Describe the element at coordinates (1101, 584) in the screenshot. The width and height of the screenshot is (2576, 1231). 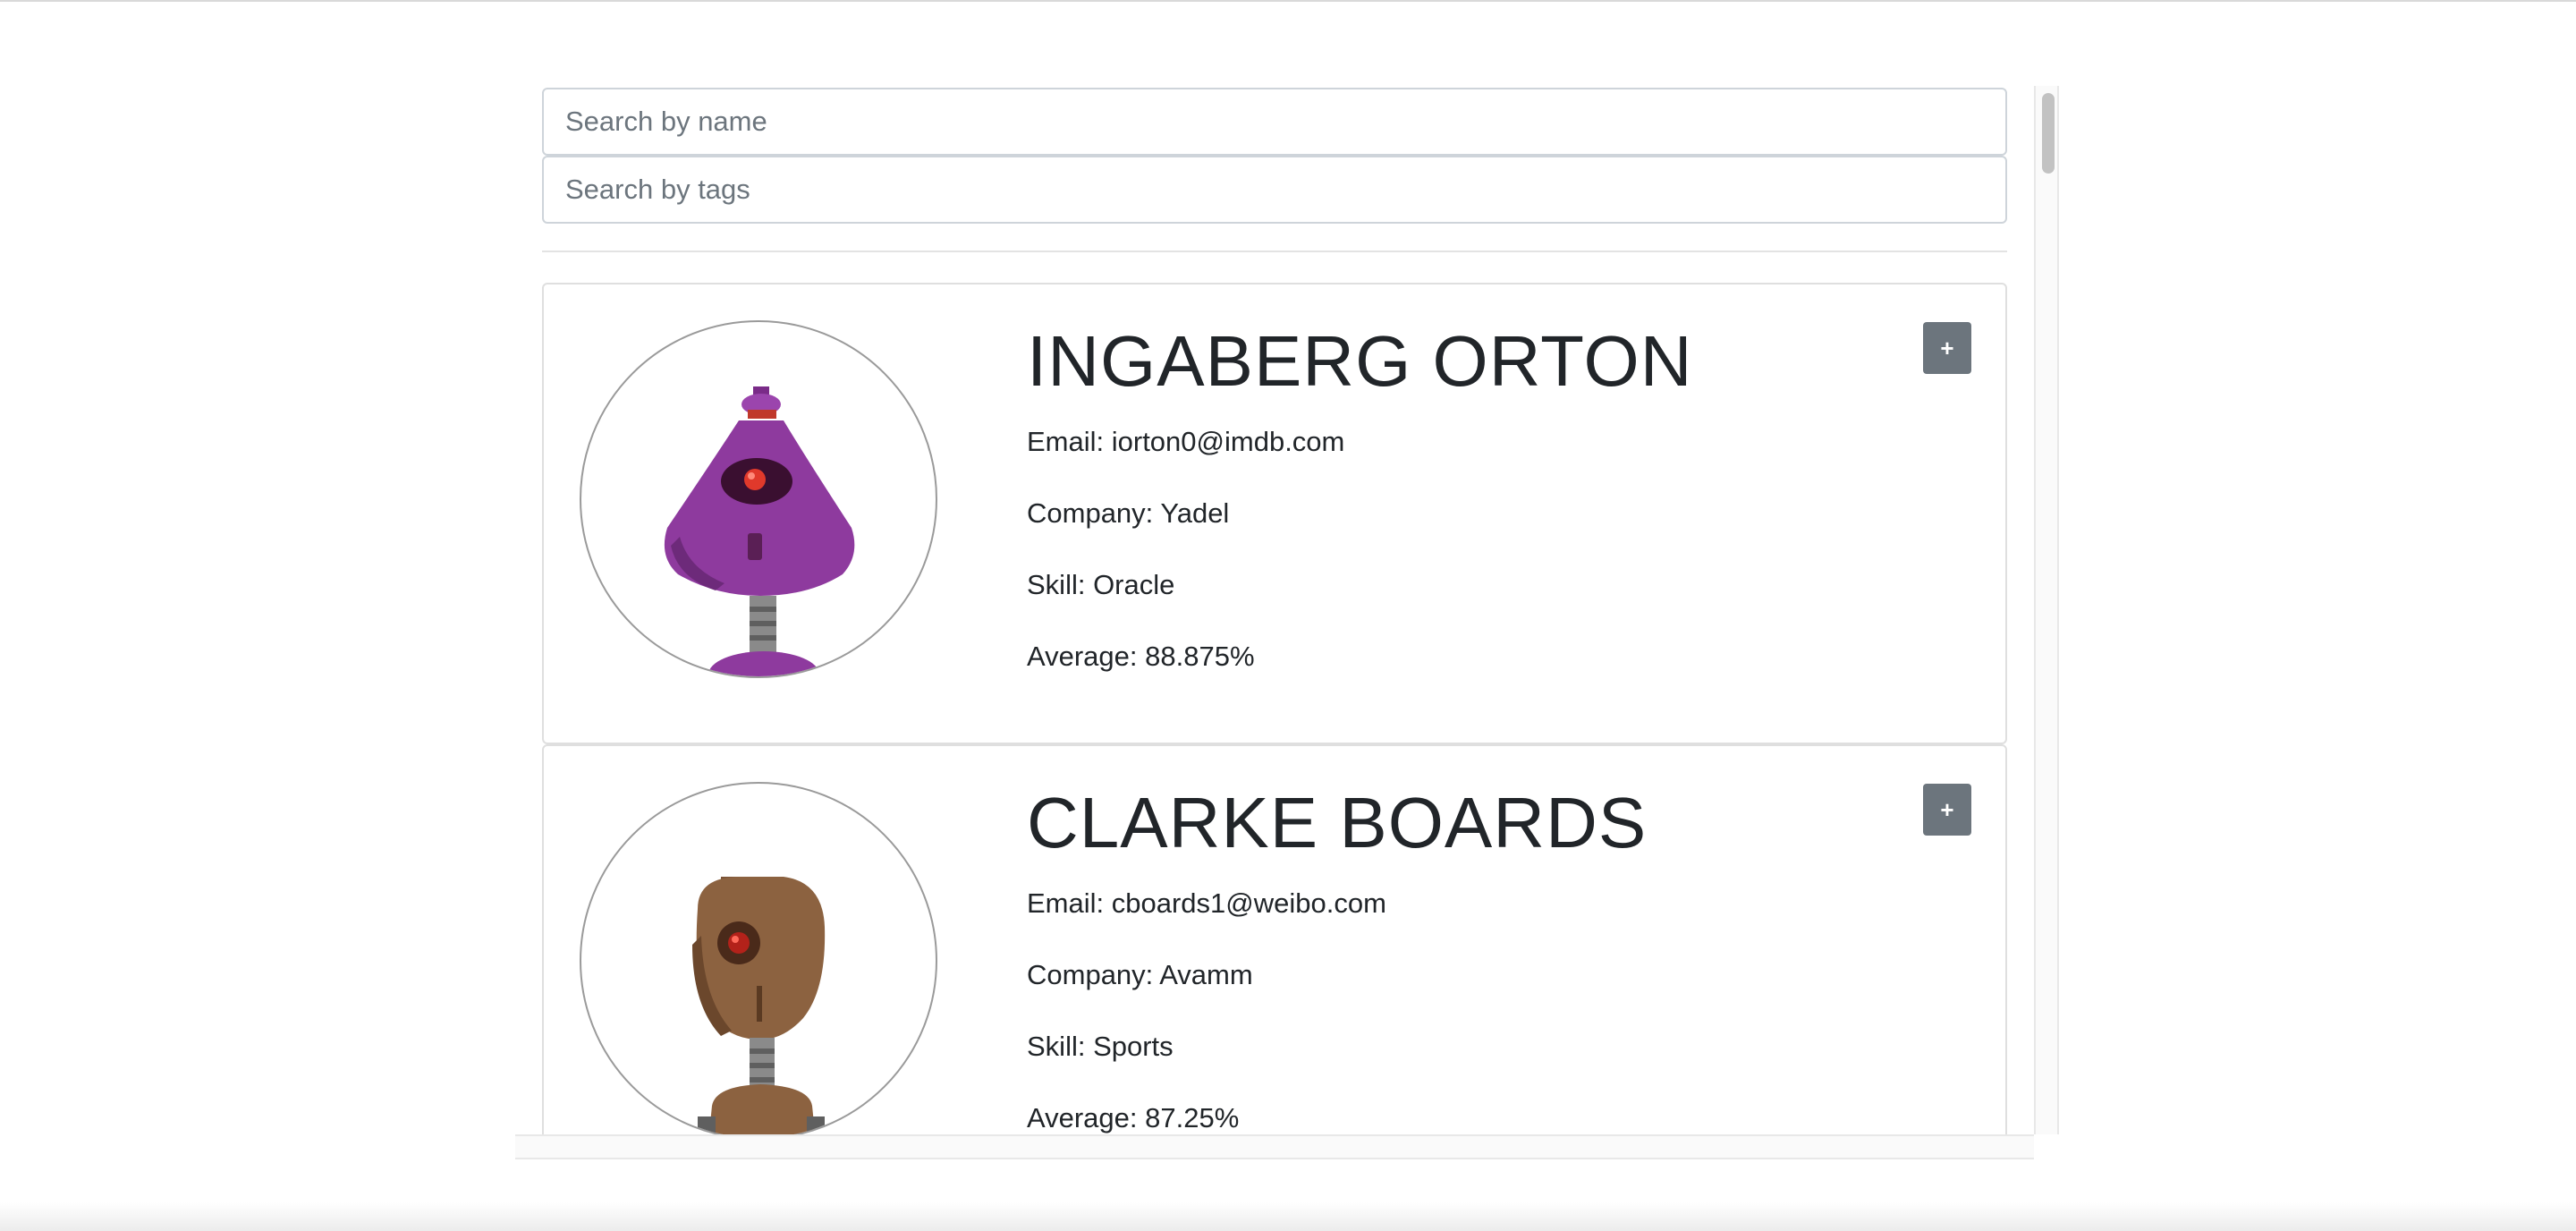
I see `student-skill: Skill: Oracle` at that location.